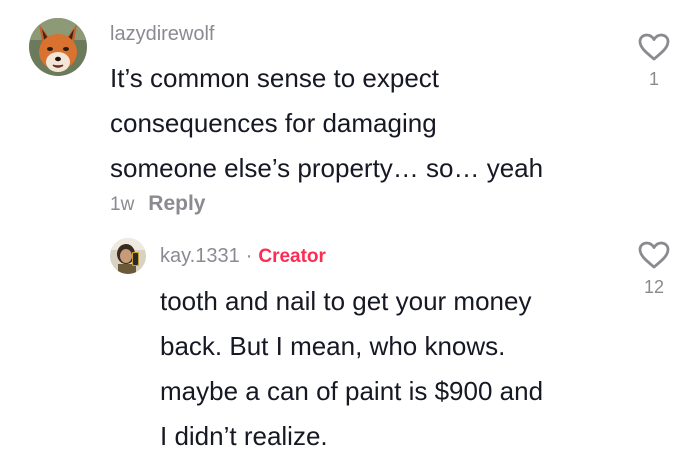  Describe the element at coordinates (275, 78) in the screenshot. I see `comment-text-line: It’s common sense to expect` at that location.